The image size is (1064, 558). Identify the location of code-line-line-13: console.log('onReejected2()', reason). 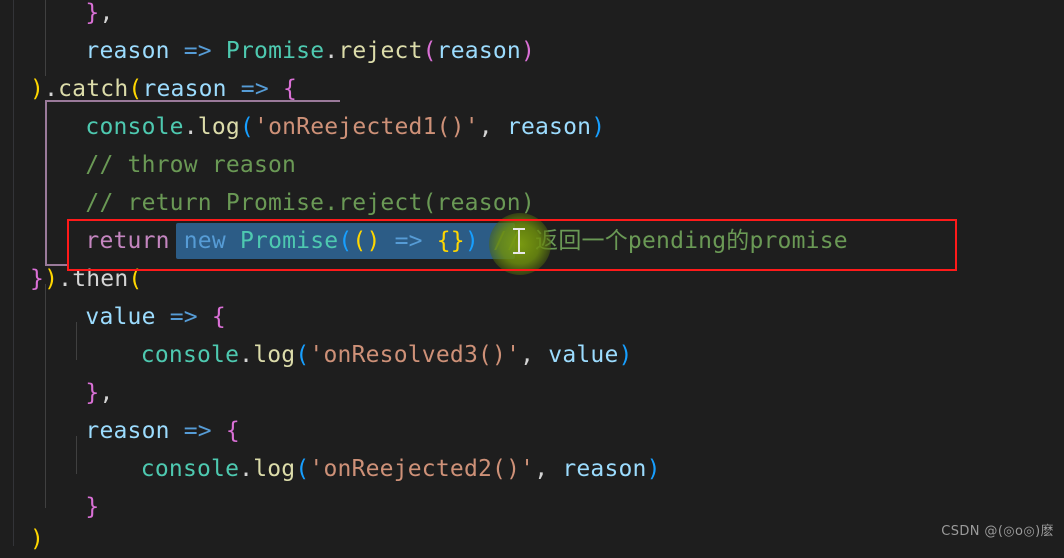
(532, 469).